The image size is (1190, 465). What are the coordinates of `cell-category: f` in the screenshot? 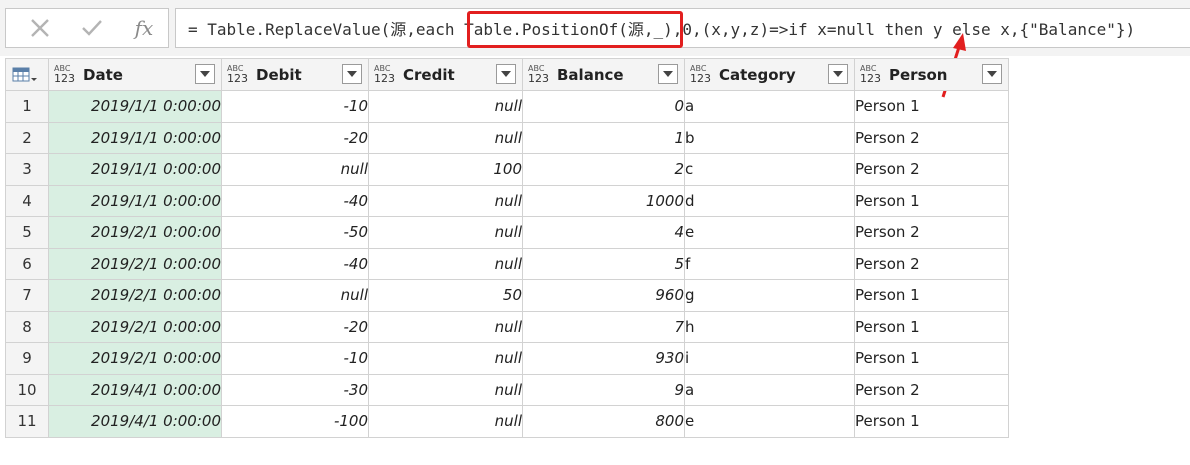 It's located at (769, 263).